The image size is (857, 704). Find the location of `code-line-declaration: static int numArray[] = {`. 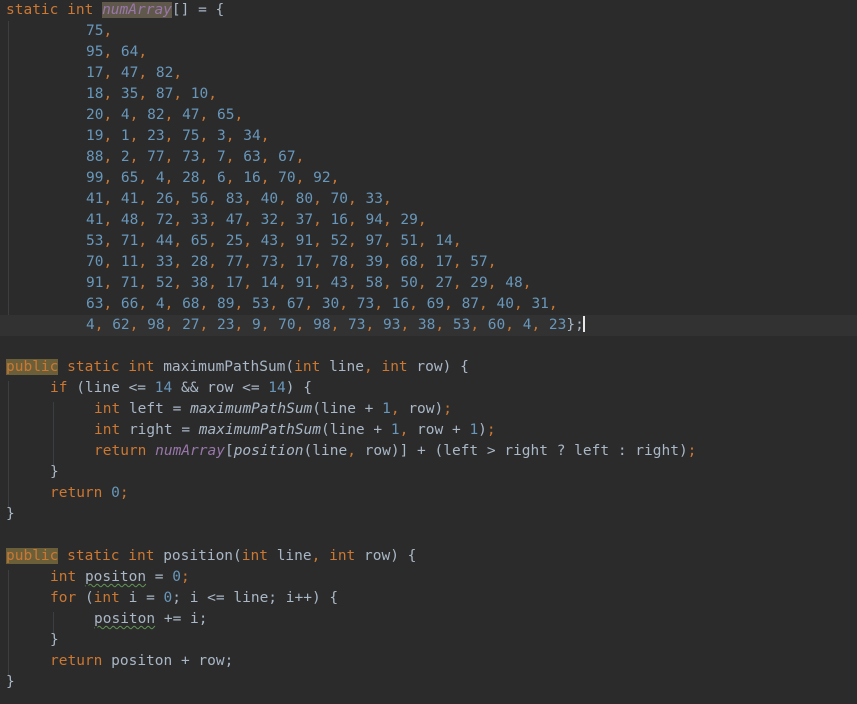

code-line-declaration: static int numArray[] = { is located at coordinates (428, 10).